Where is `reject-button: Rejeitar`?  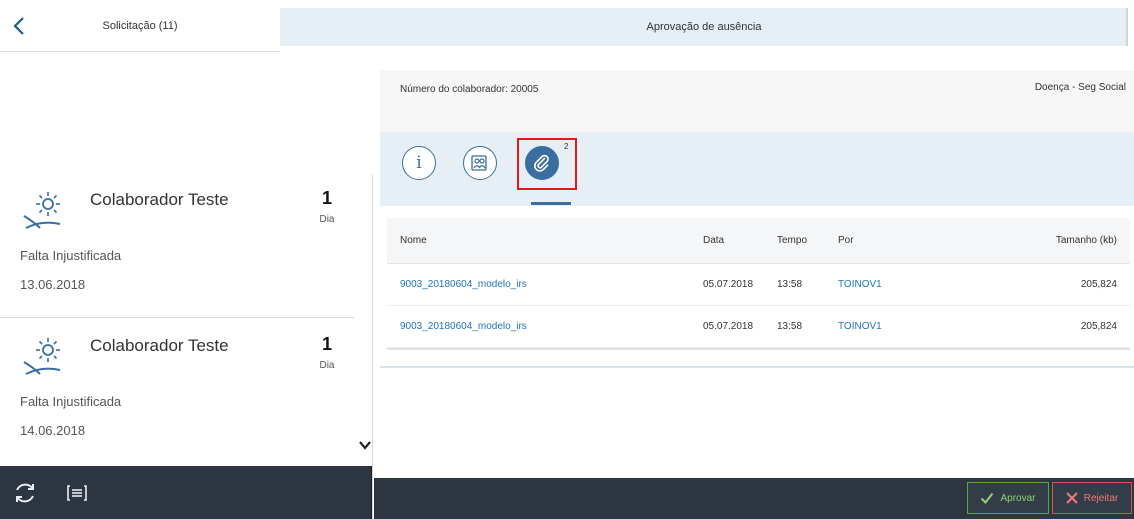
reject-button: Rejeitar is located at coordinates (1092, 498).